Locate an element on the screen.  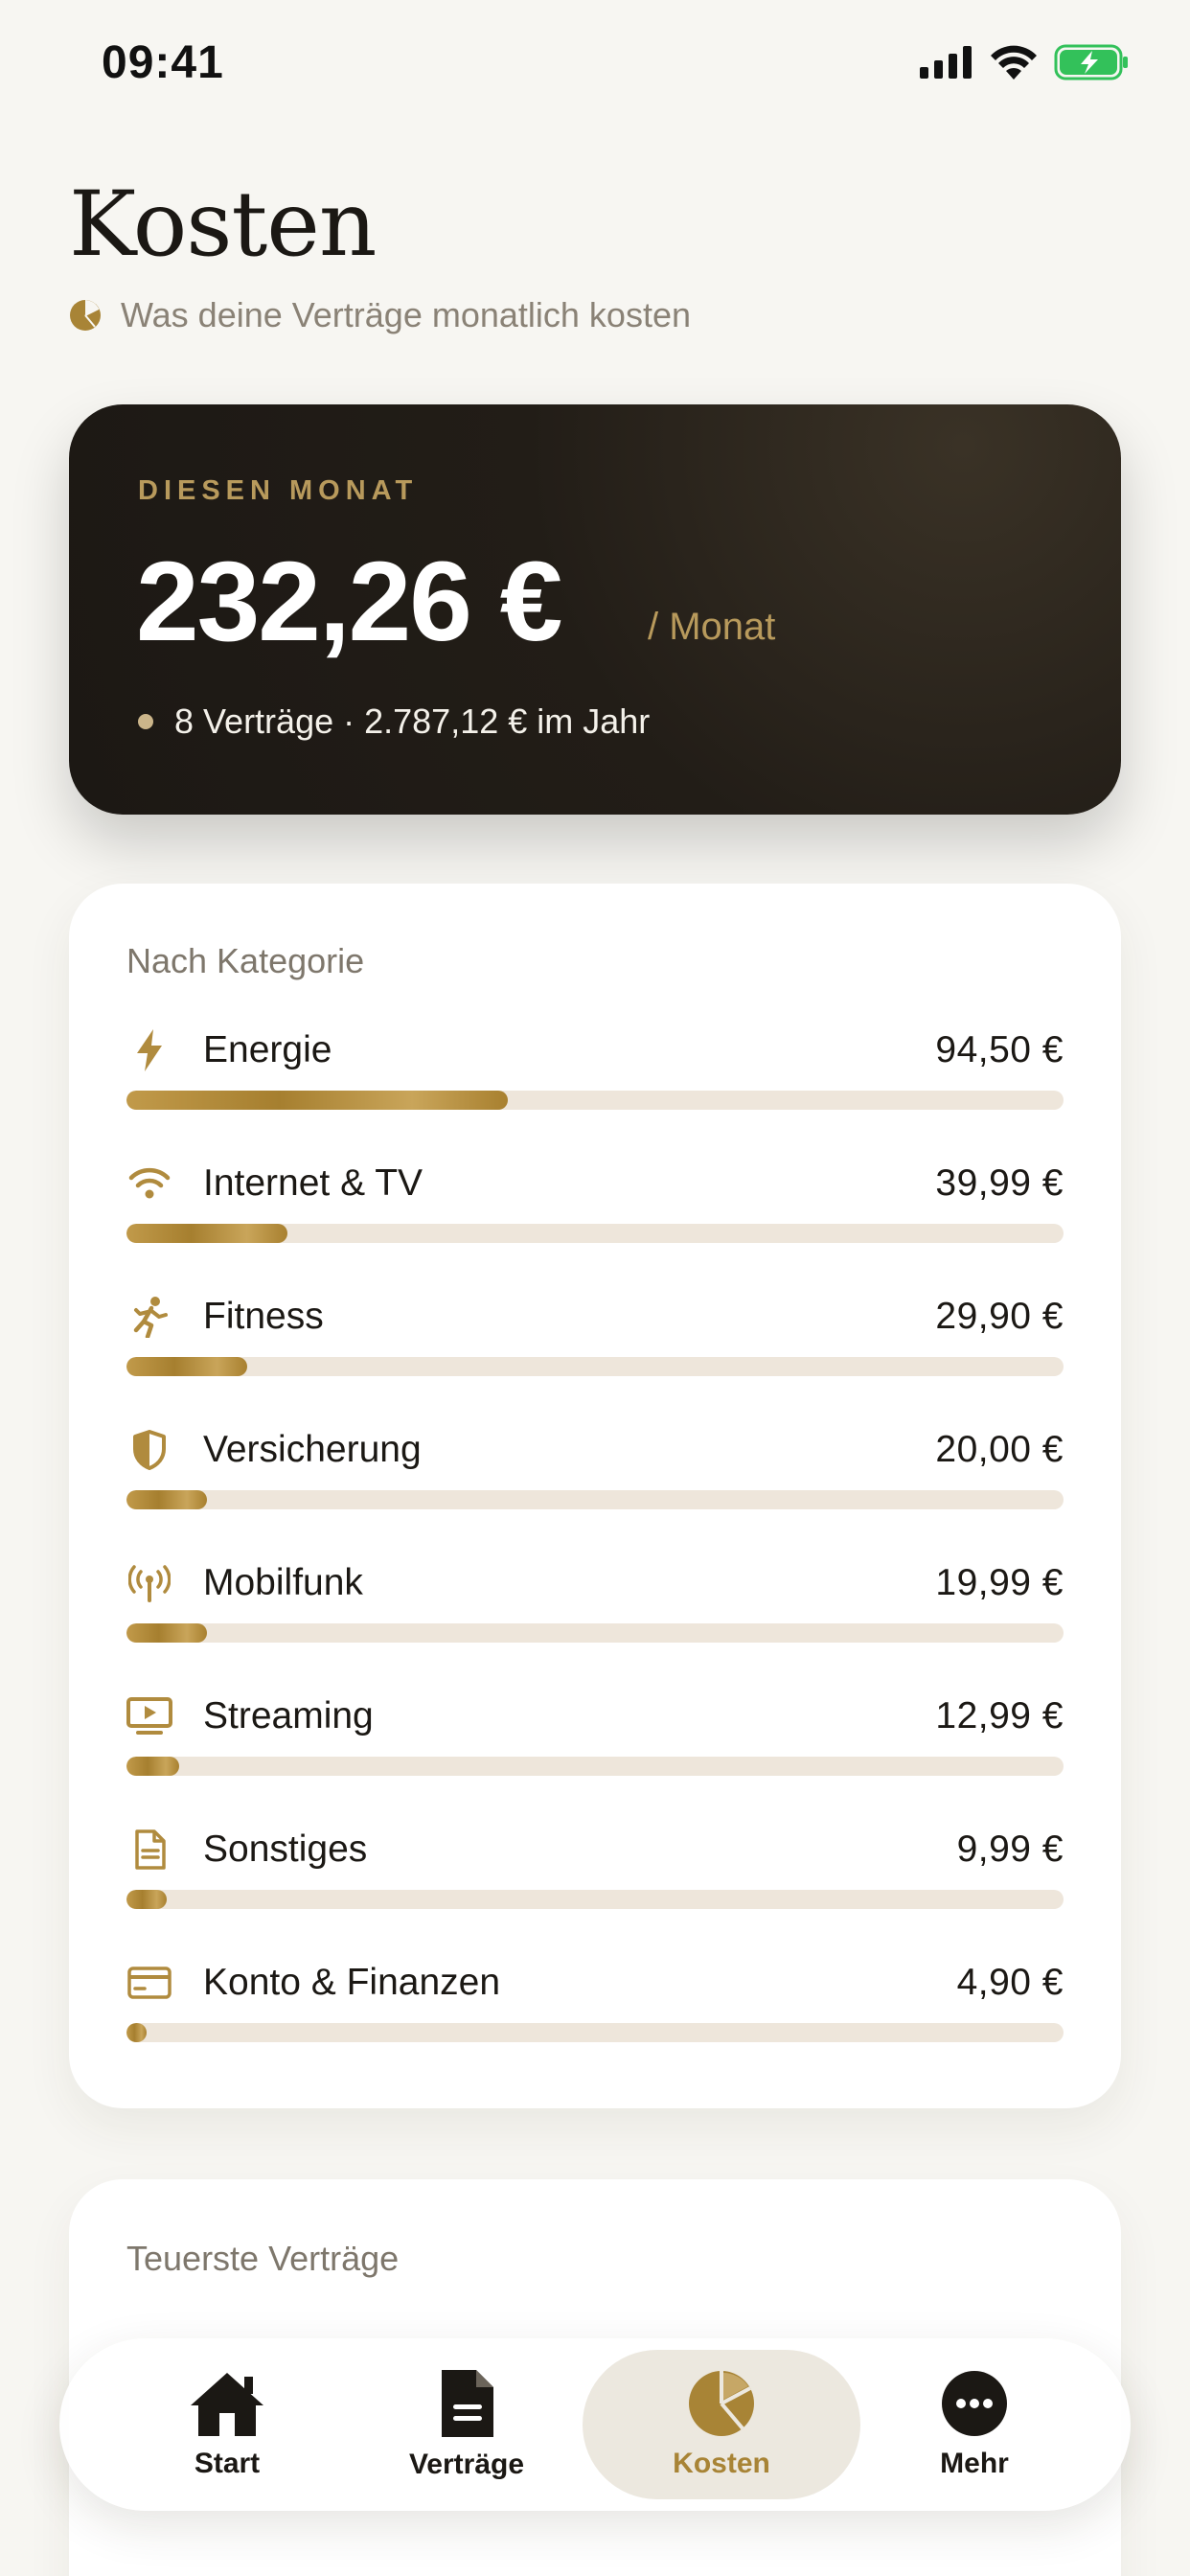
summary-meta: 8 Verträge · 2.787,12 € im Jahr is located at coordinates (394, 722).